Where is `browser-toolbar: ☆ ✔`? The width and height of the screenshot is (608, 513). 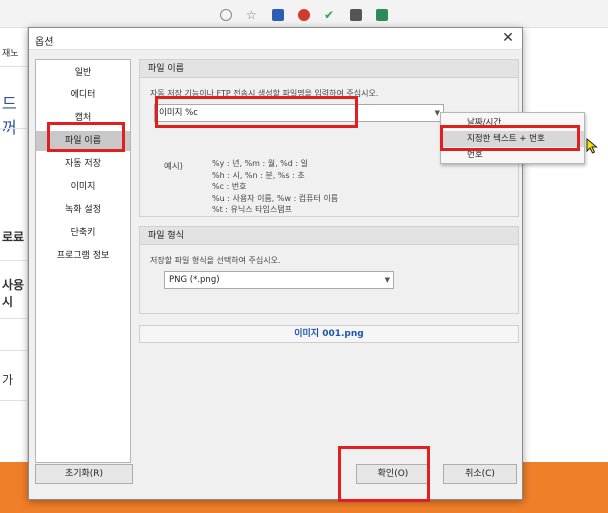 browser-toolbar: ☆ ✔ is located at coordinates (304, 14).